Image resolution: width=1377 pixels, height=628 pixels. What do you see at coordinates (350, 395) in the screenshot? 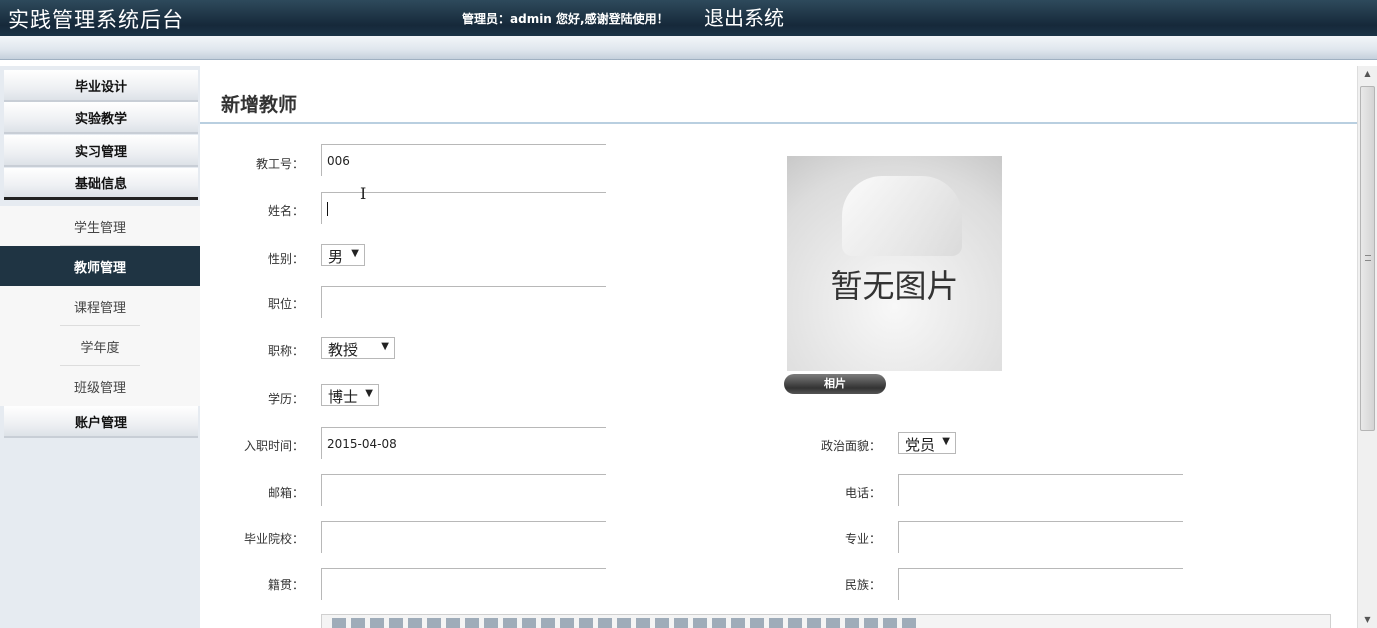
I see `education-select: 博士 ▼` at bounding box center [350, 395].